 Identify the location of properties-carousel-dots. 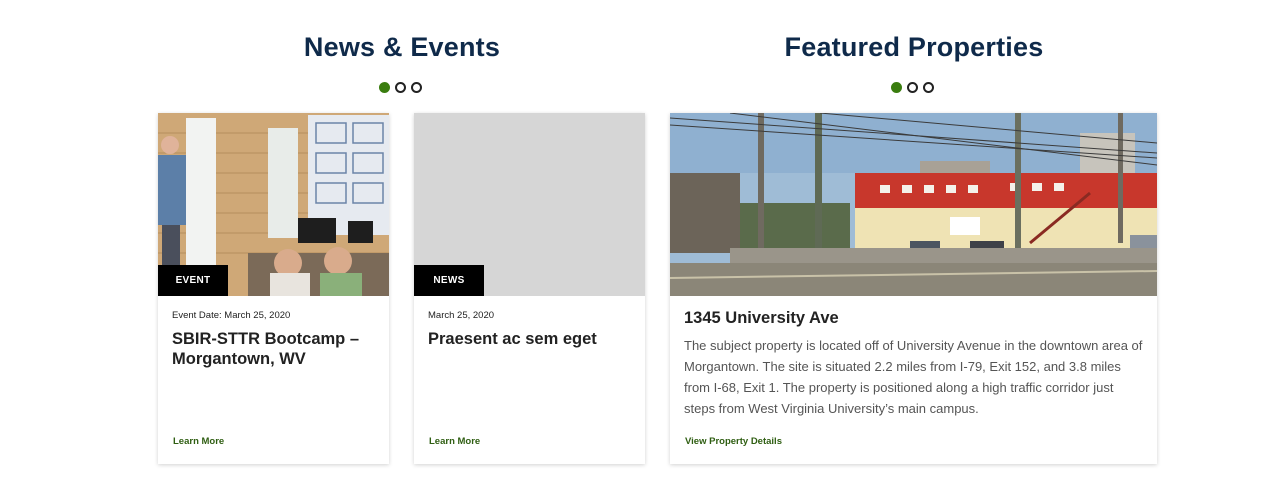
(912, 87).